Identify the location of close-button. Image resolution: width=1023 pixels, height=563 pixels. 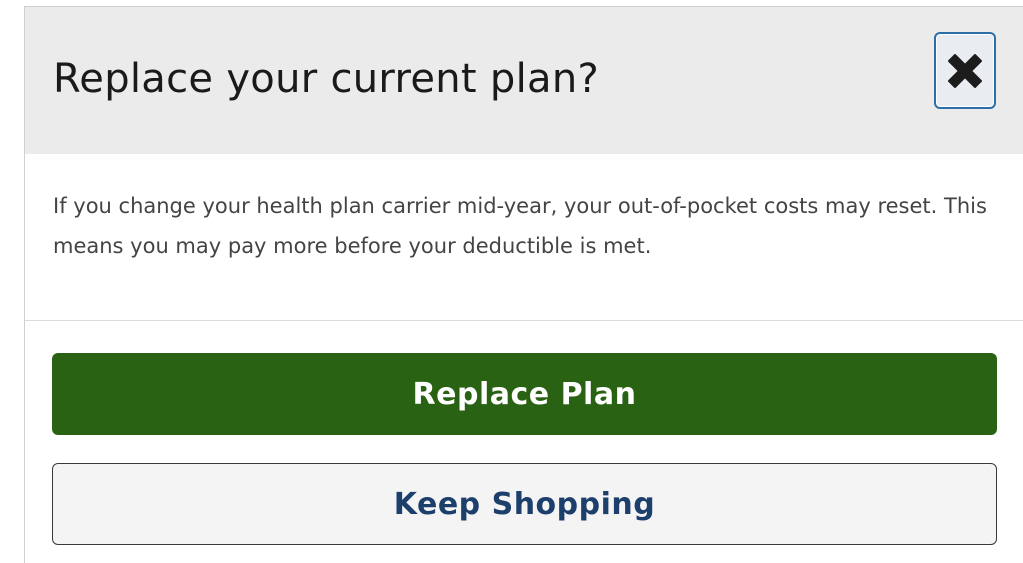
(965, 70).